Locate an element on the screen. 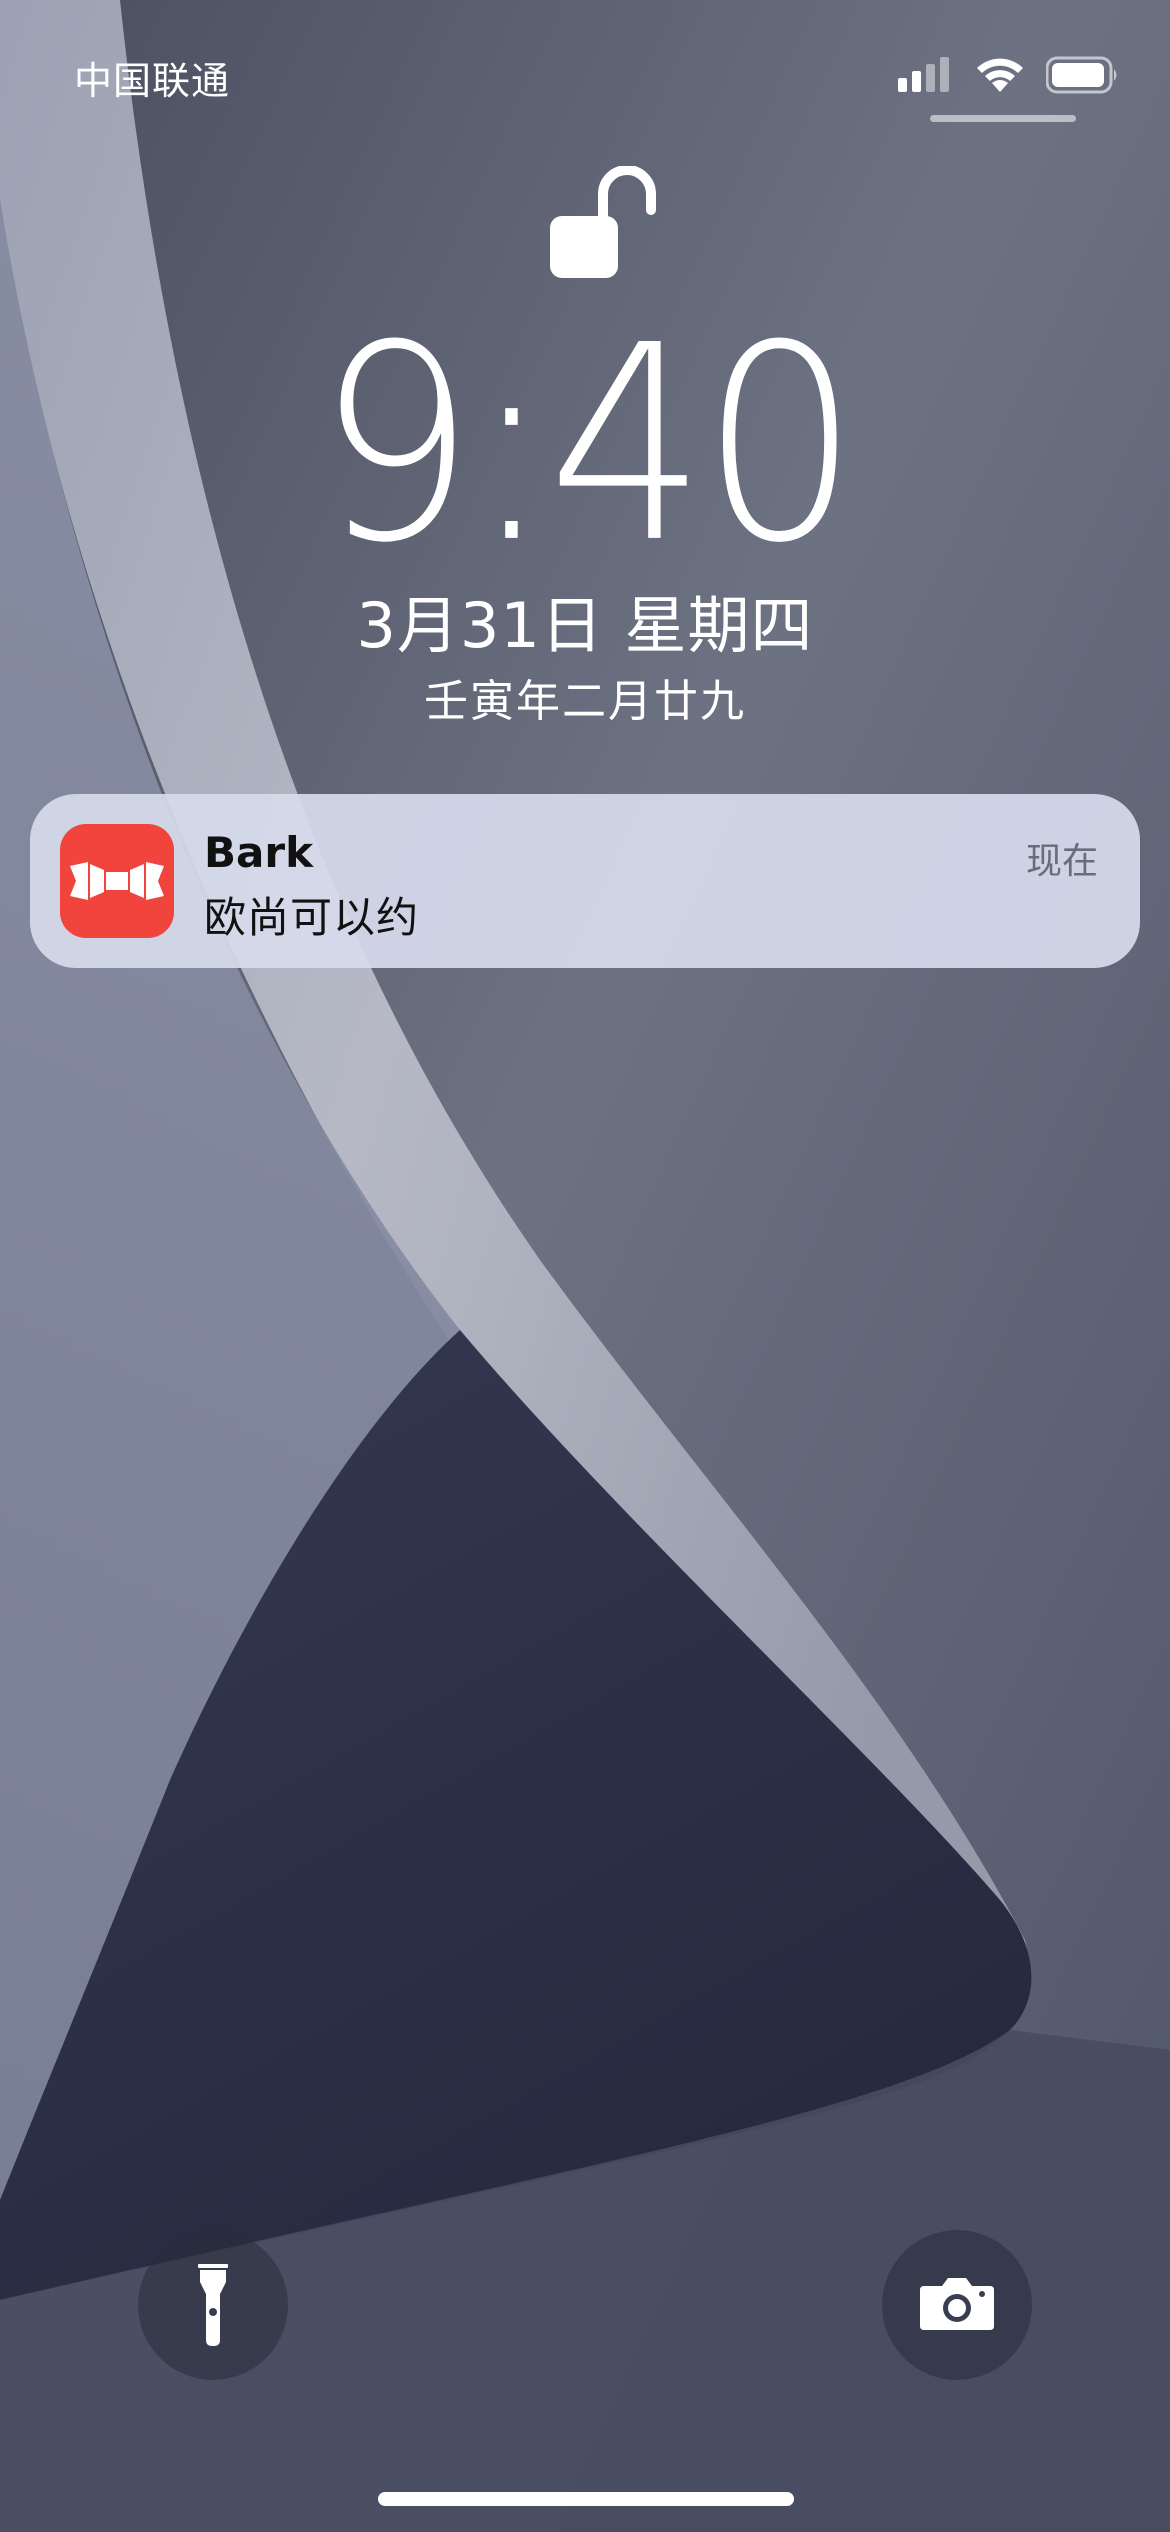  status-bar: 中国联通 is located at coordinates (585, 70).